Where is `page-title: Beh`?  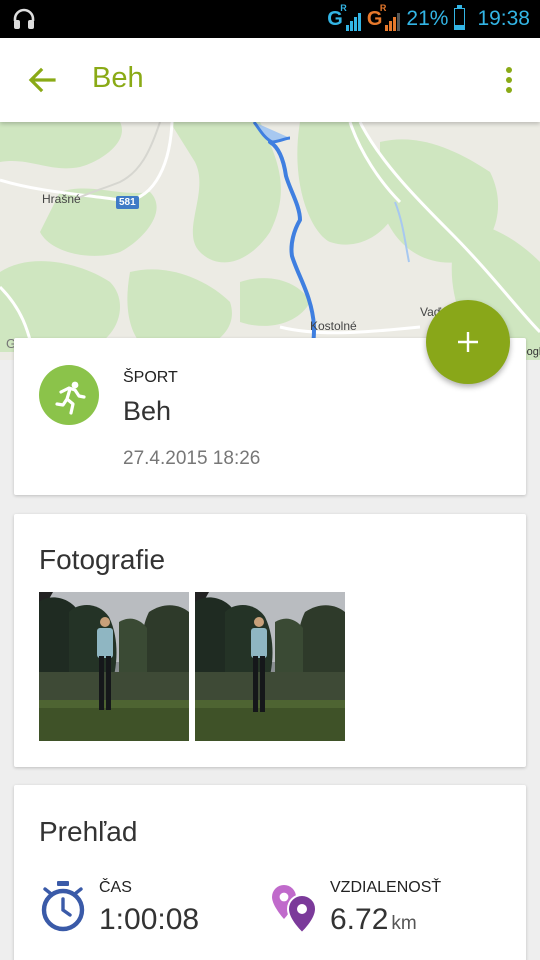 page-title: Beh is located at coordinates (118, 78).